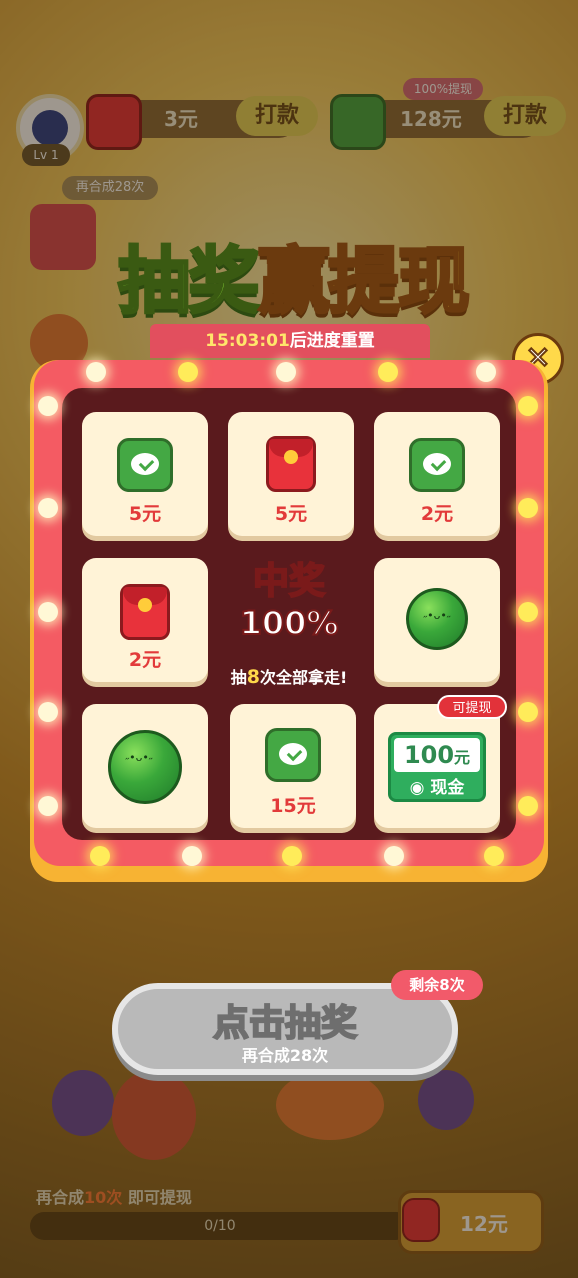 This screenshot has width=578, height=1278. I want to click on draw-button-sub: 再合成28次, so click(285, 1055).